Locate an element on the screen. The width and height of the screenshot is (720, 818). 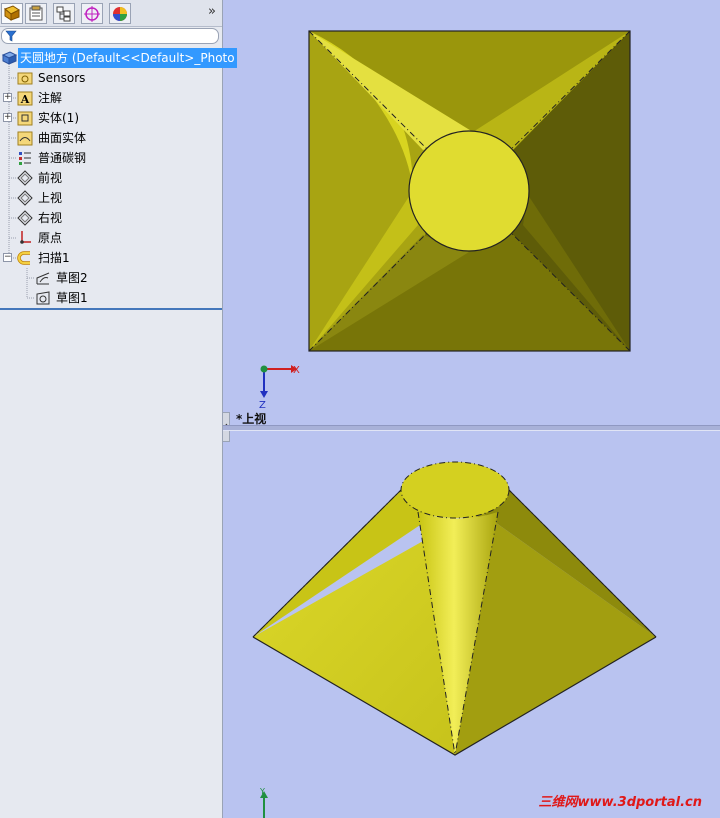
tab-featuremanager is located at coordinates (12, 13).